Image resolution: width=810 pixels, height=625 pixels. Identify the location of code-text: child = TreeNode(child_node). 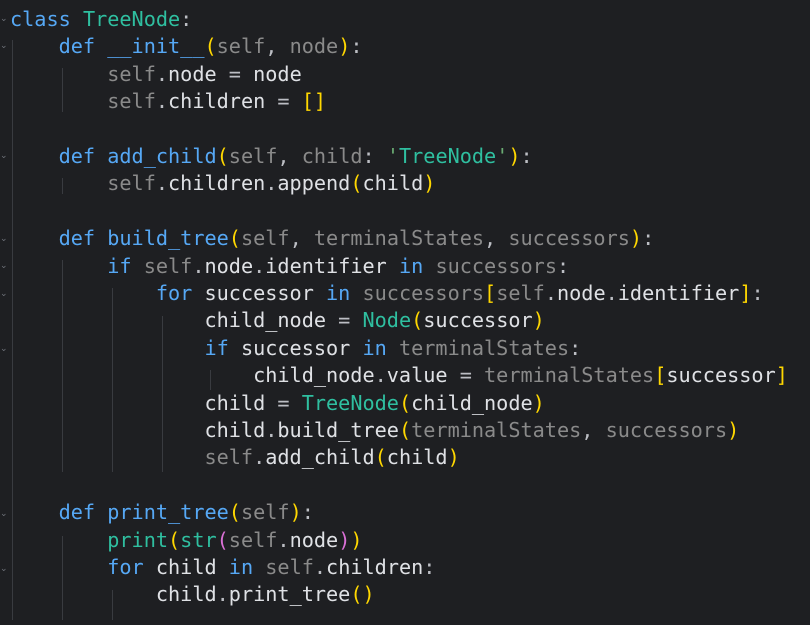
(374, 402).